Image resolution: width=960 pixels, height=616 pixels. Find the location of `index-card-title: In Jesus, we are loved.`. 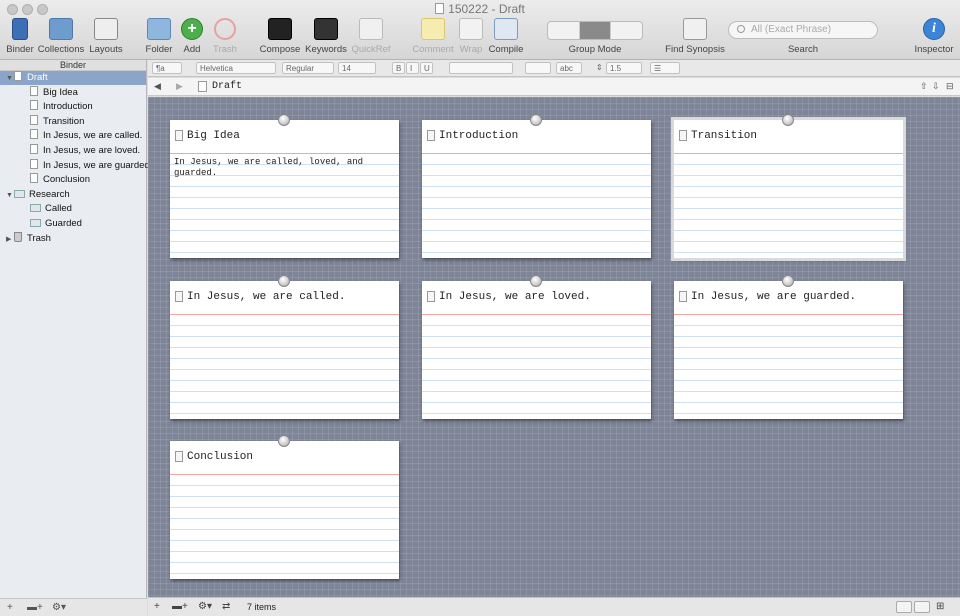

index-card-title: In Jesus, we are loved. is located at coordinates (515, 297).